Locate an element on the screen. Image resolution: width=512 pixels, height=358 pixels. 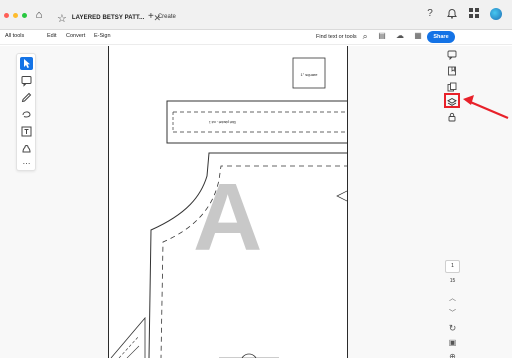
bell-icon is located at coordinates (452, 14).